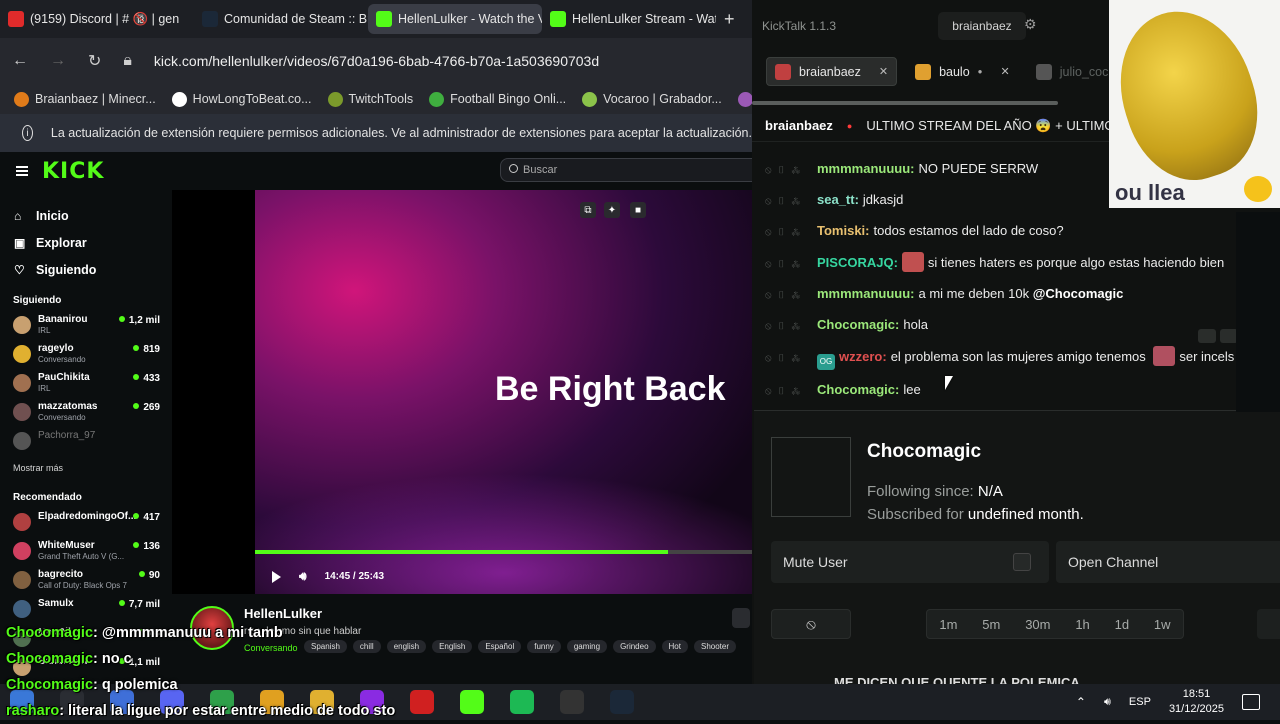  I want to click on ban-button: ⦸, so click(811, 624).